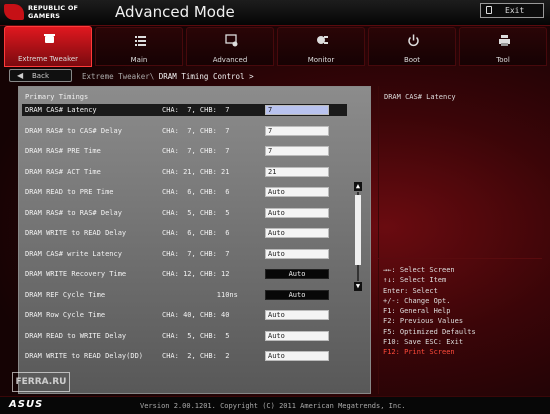 The width and height of the screenshot is (550, 414). Describe the element at coordinates (515, 10) in the screenshot. I see `exit-label: Exit` at that location.